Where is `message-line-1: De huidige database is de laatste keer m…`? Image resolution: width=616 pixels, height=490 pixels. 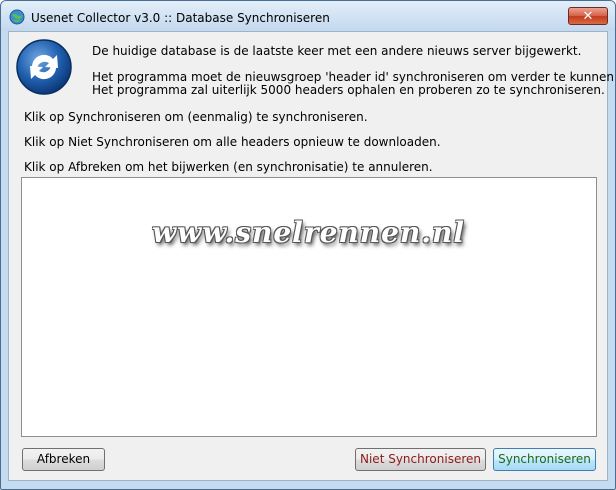 message-line-1: De huidige database is de laatste keer m… is located at coordinates (337, 51).